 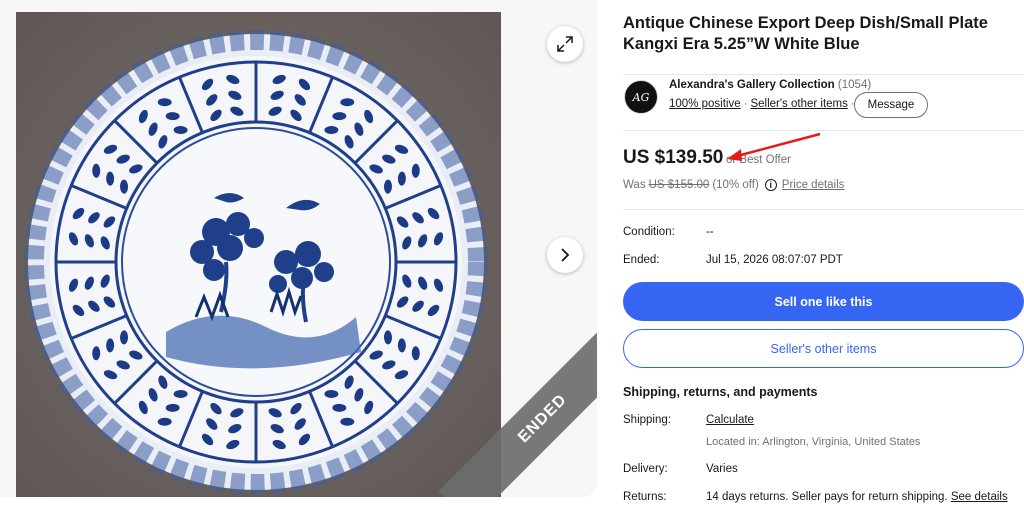 What do you see at coordinates (823, 301) in the screenshot?
I see `sell-one-like-this-button: Sell one like this` at bounding box center [823, 301].